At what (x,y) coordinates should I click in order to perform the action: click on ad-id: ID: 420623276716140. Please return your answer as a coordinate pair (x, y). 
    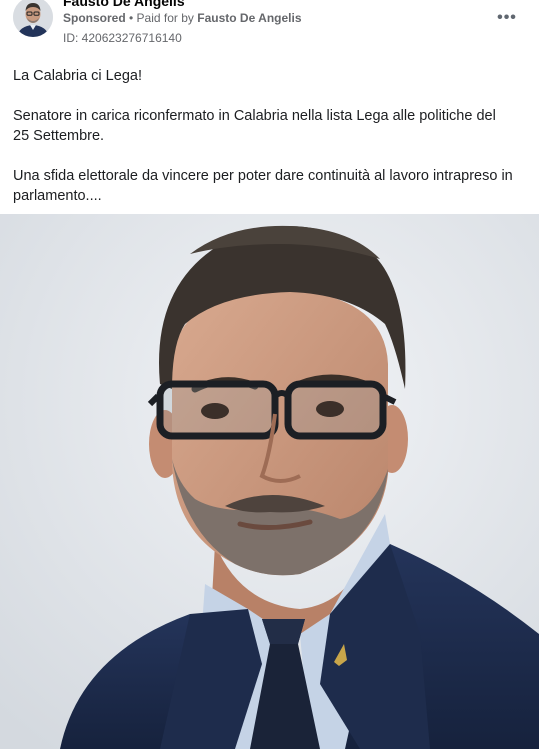
    Looking at the image, I should click on (122, 38).